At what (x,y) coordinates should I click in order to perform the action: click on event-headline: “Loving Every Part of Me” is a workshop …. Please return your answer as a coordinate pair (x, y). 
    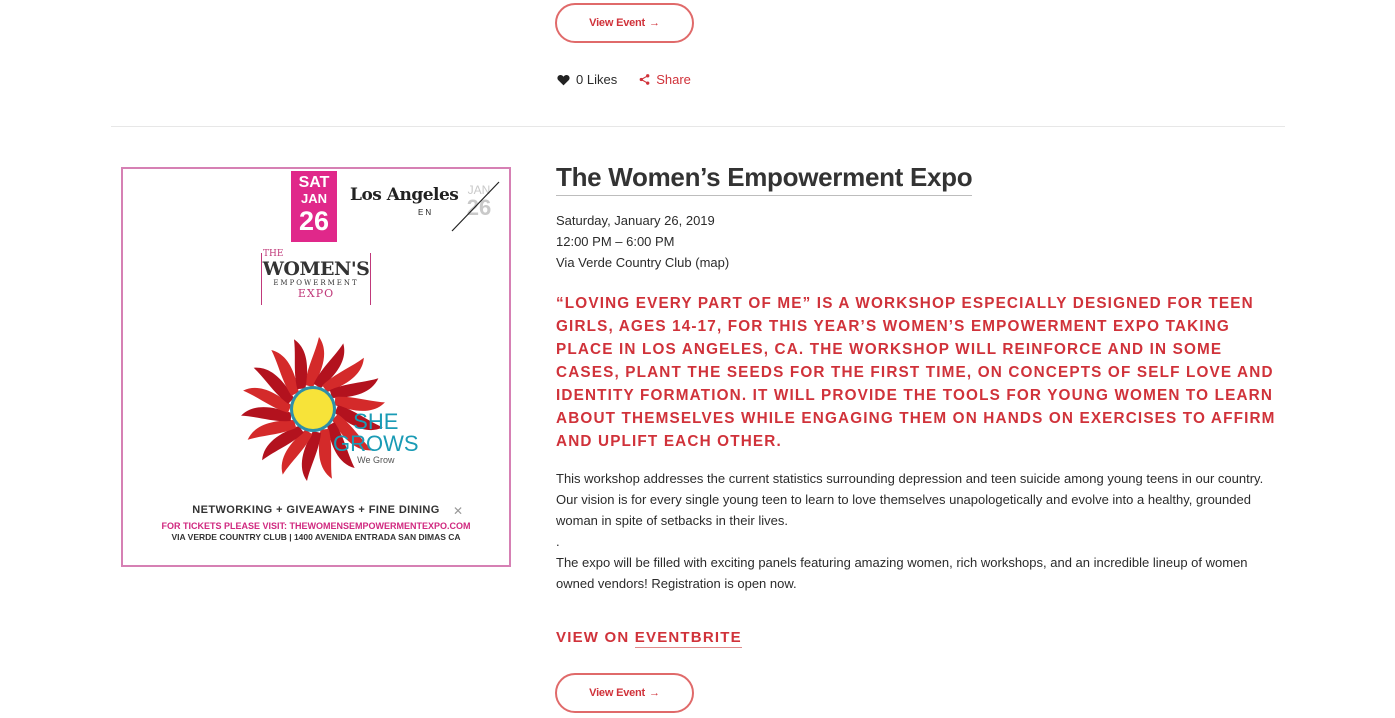
    Looking at the image, I should click on (916, 372).